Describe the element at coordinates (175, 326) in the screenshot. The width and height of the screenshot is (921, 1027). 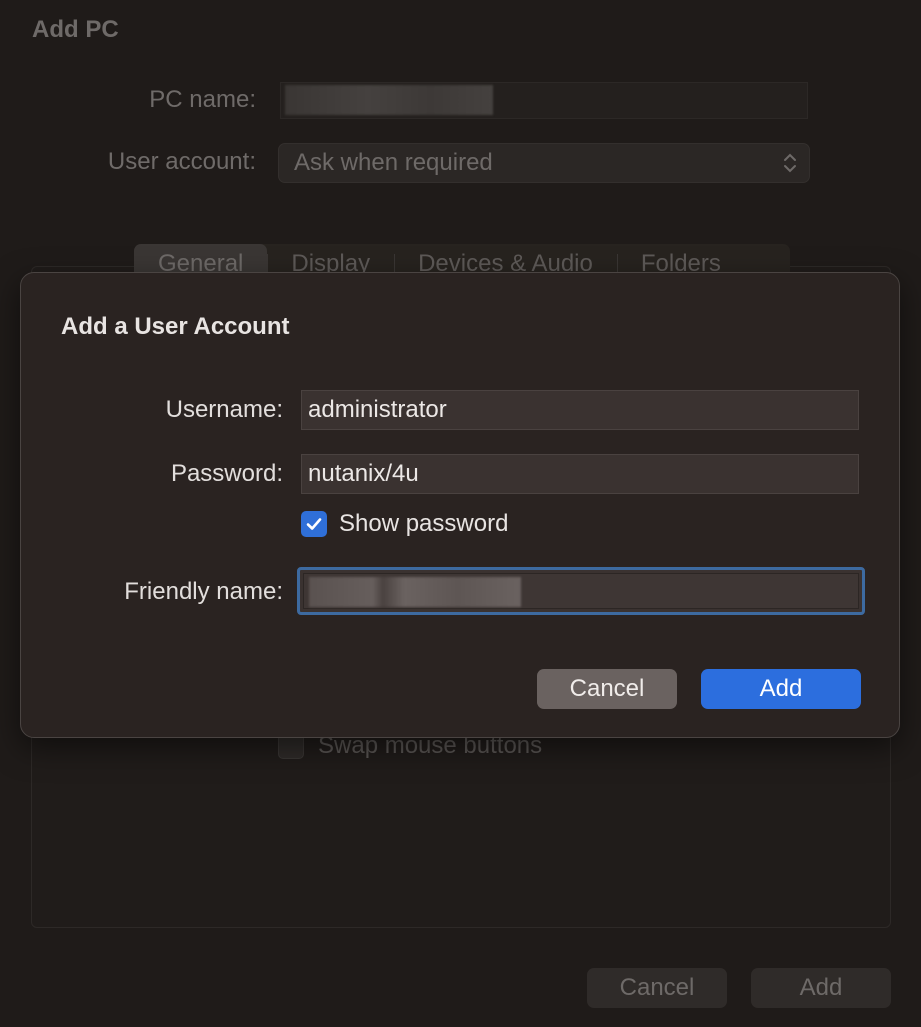
I see `sheet-title: Add a User Account` at that location.